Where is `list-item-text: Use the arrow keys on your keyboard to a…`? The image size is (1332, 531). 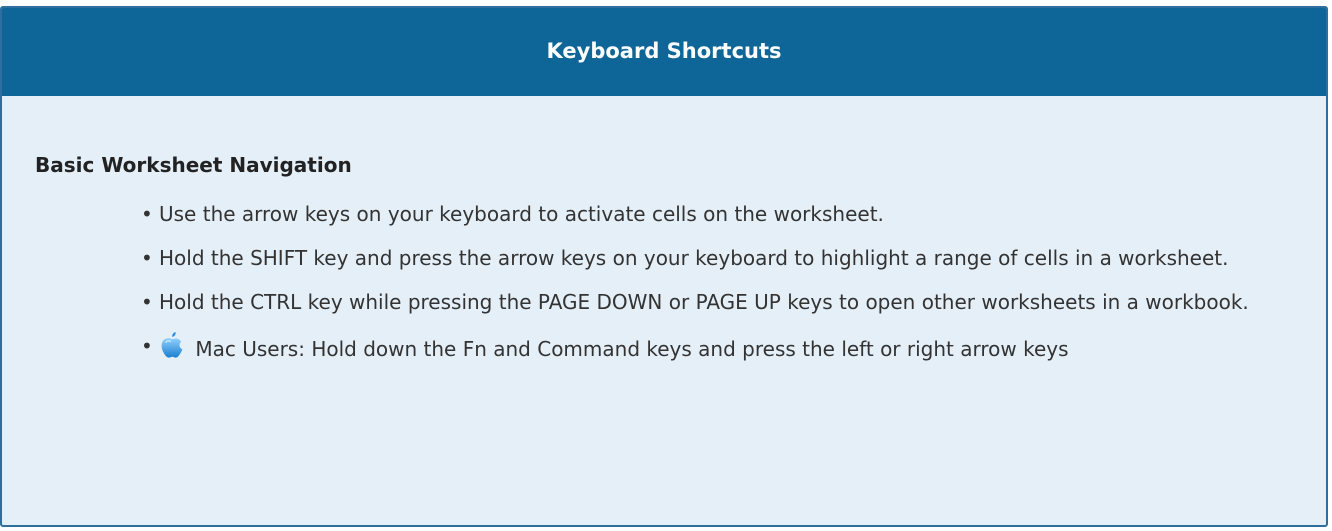
list-item-text: Use the arrow keys on your keyboard to a… is located at coordinates (521, 214).